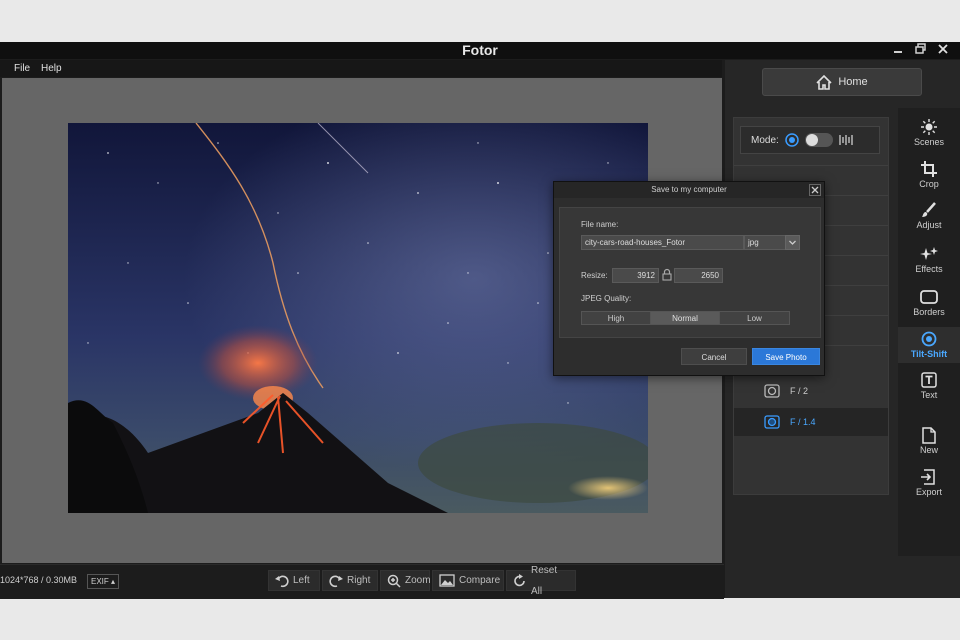 This screenshot has height=640, width=960. I want to click on mode-row: Mode:, so click(810, 140).